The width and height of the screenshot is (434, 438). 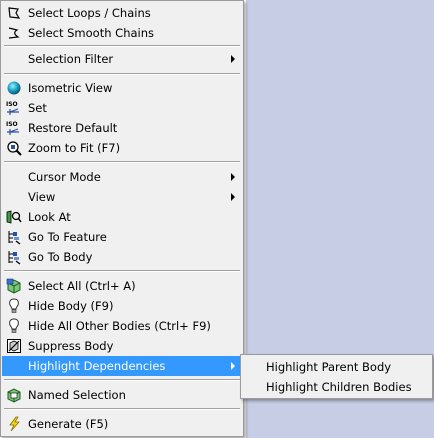 What do you see at coordinates (89, 13) in the screenshot?
I see `menu-item-label: Select Loops / Chains` at bounding box center [89, 13].